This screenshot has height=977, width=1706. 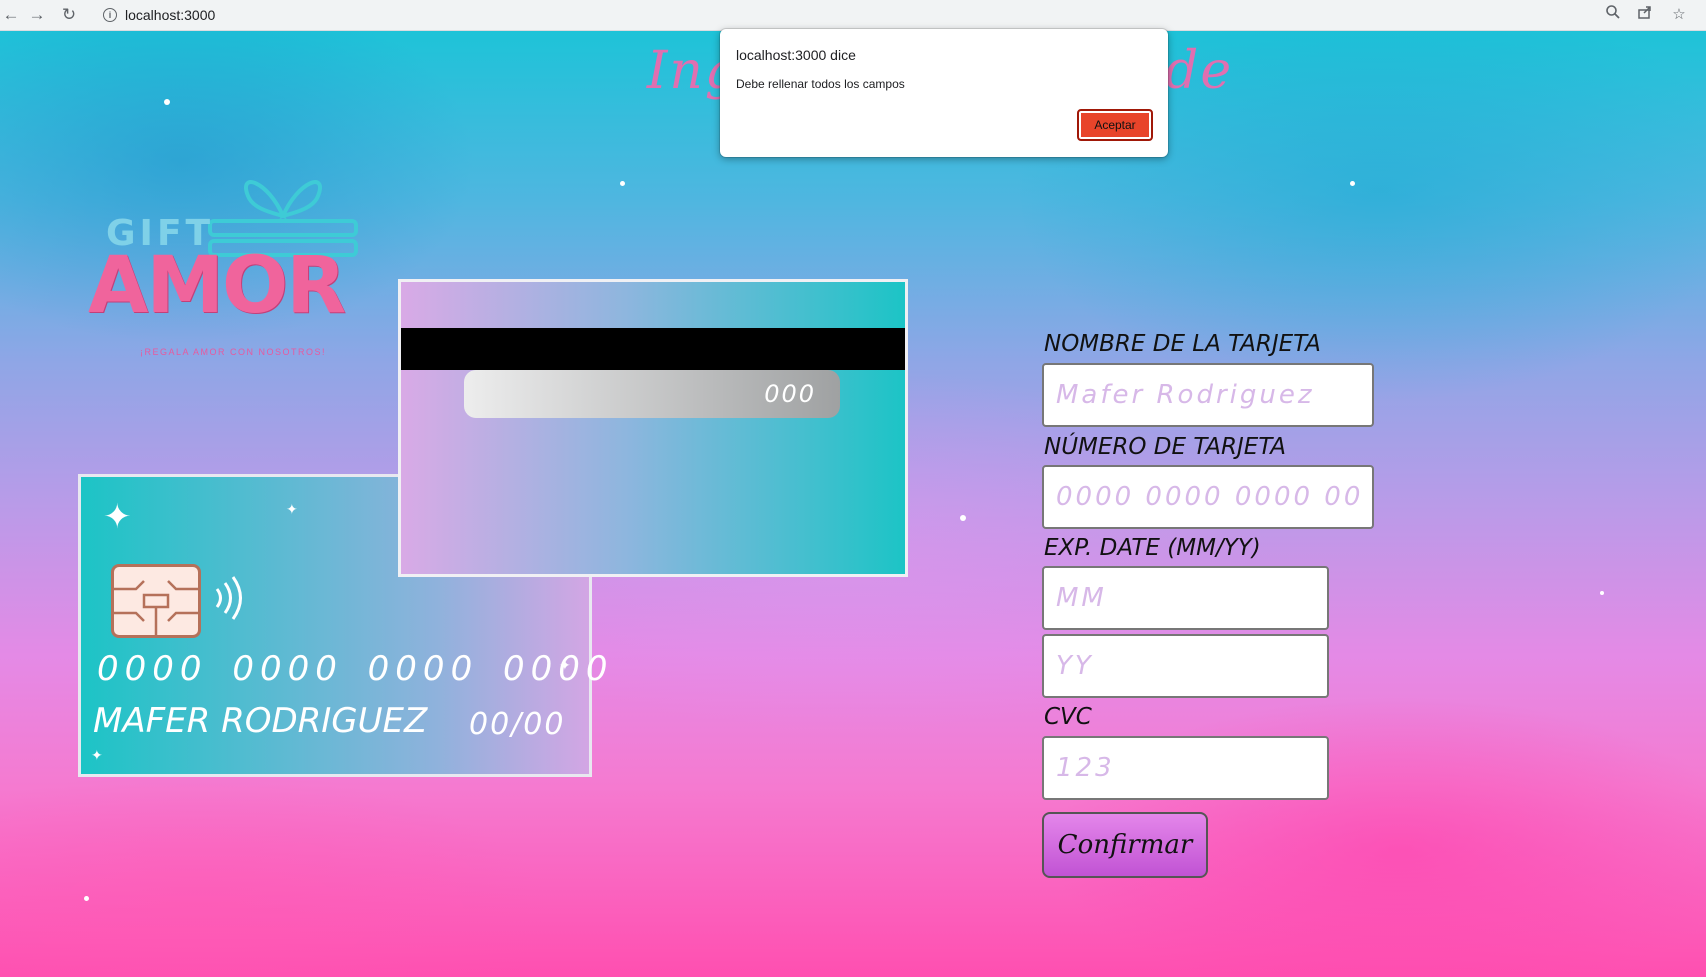 I want to click on share-icon, so click(x=1645, y=15).